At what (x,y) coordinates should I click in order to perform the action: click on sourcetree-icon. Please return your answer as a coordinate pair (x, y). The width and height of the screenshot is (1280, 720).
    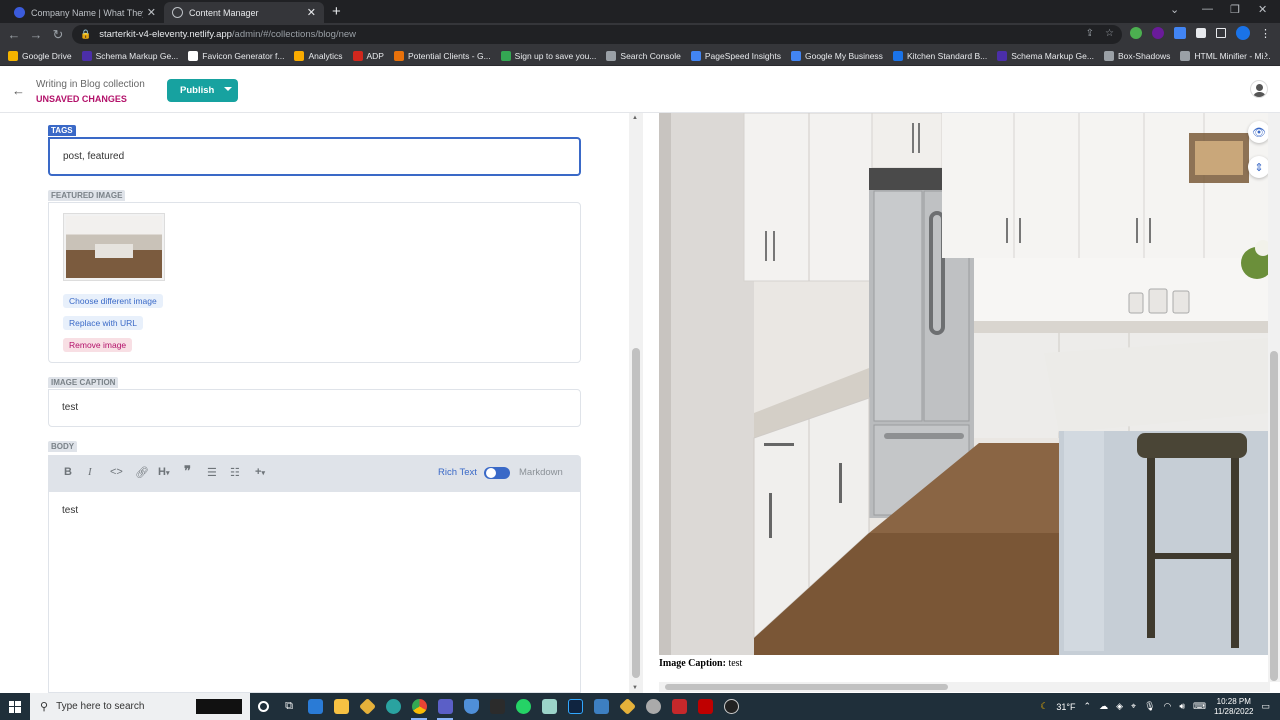
    Looking at the image, I should click on (627, 706).